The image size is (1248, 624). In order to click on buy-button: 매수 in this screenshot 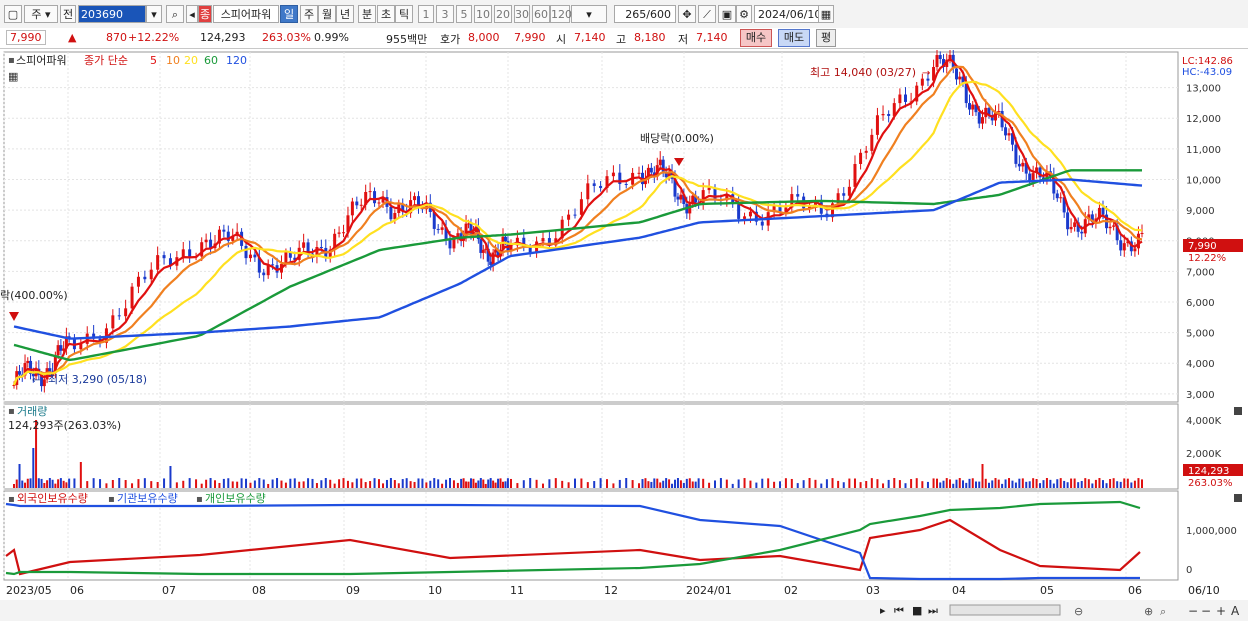, I will do `click(756, 38)`.